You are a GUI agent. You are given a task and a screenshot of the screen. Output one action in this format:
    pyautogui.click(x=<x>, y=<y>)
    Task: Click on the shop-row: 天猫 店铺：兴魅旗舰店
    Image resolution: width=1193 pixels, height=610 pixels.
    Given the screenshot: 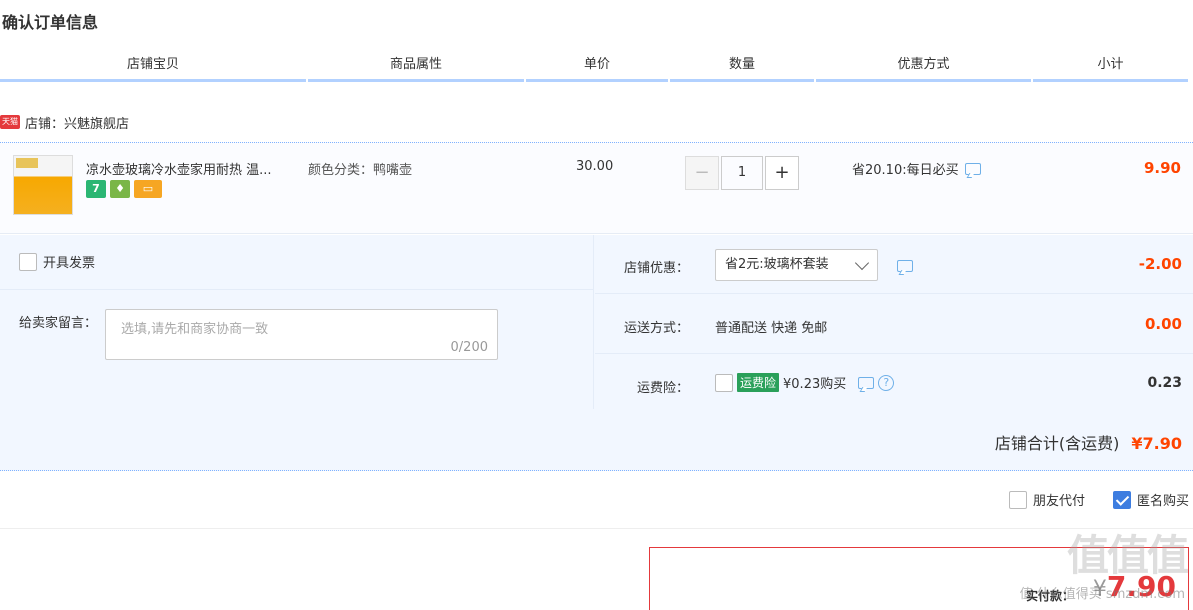 What is the action you would take?
    pyautogui.click(x=64, y=122)
    